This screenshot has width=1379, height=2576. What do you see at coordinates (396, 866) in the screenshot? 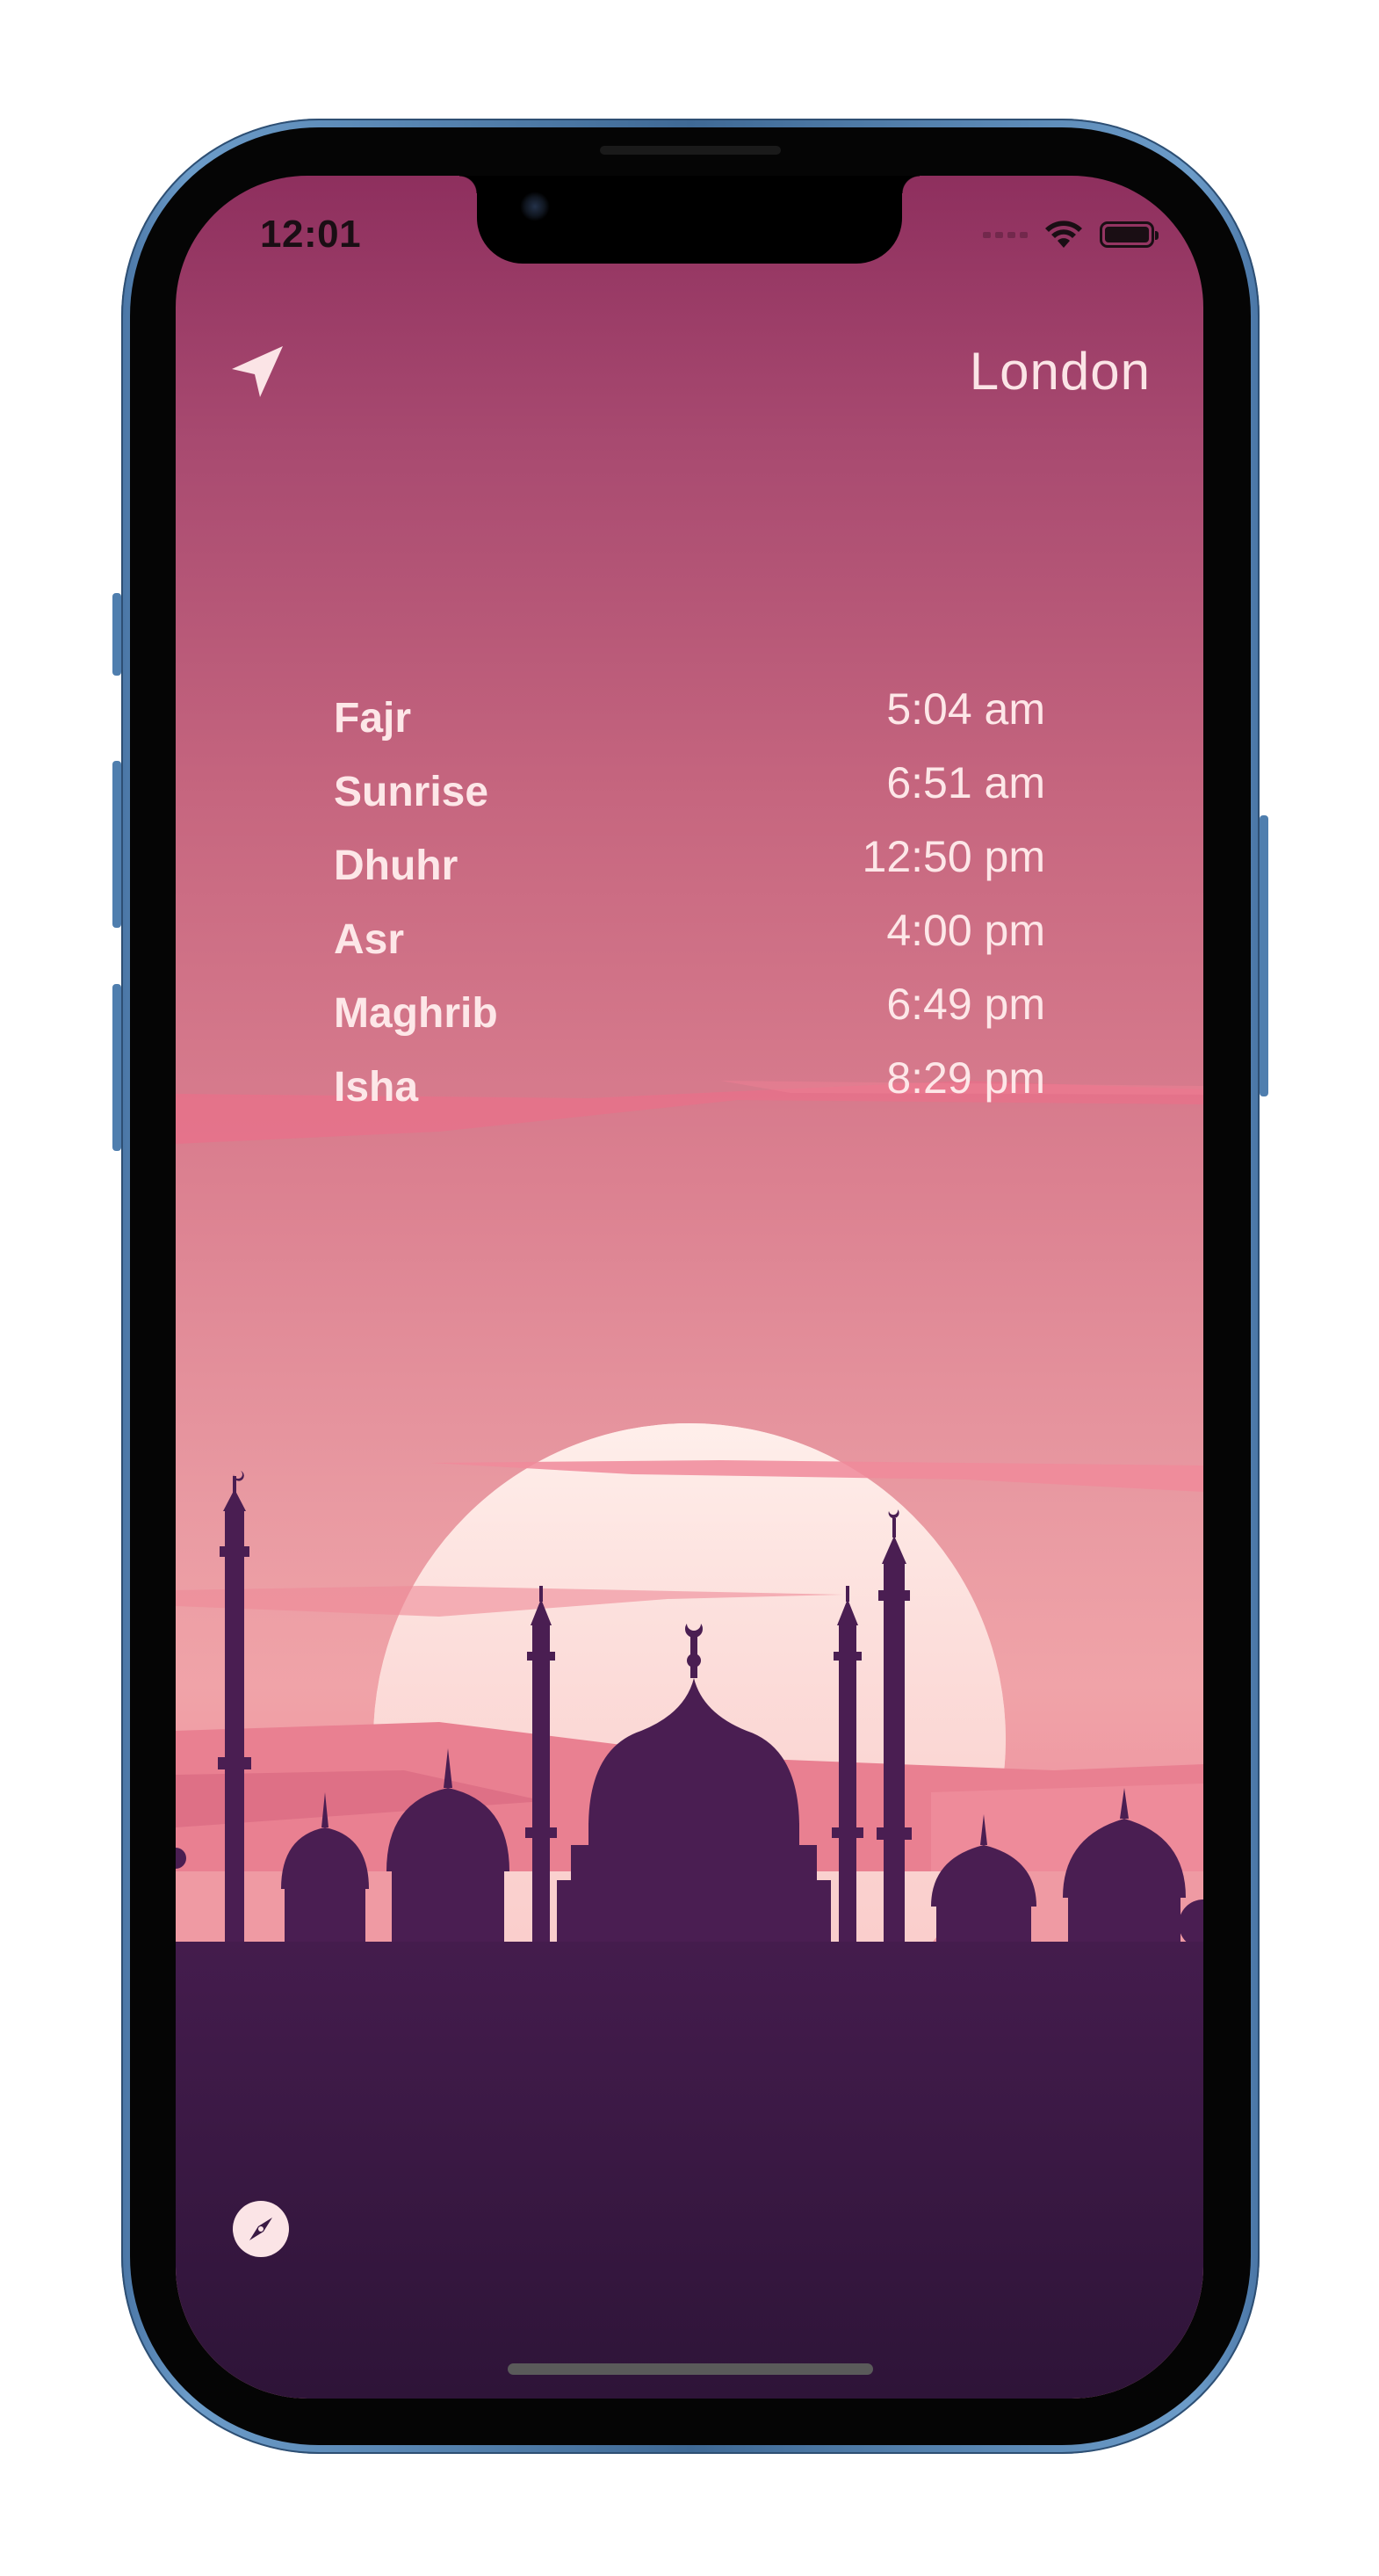
I see `prayer-name: Dhuhr` at bounding box center [396, 866].